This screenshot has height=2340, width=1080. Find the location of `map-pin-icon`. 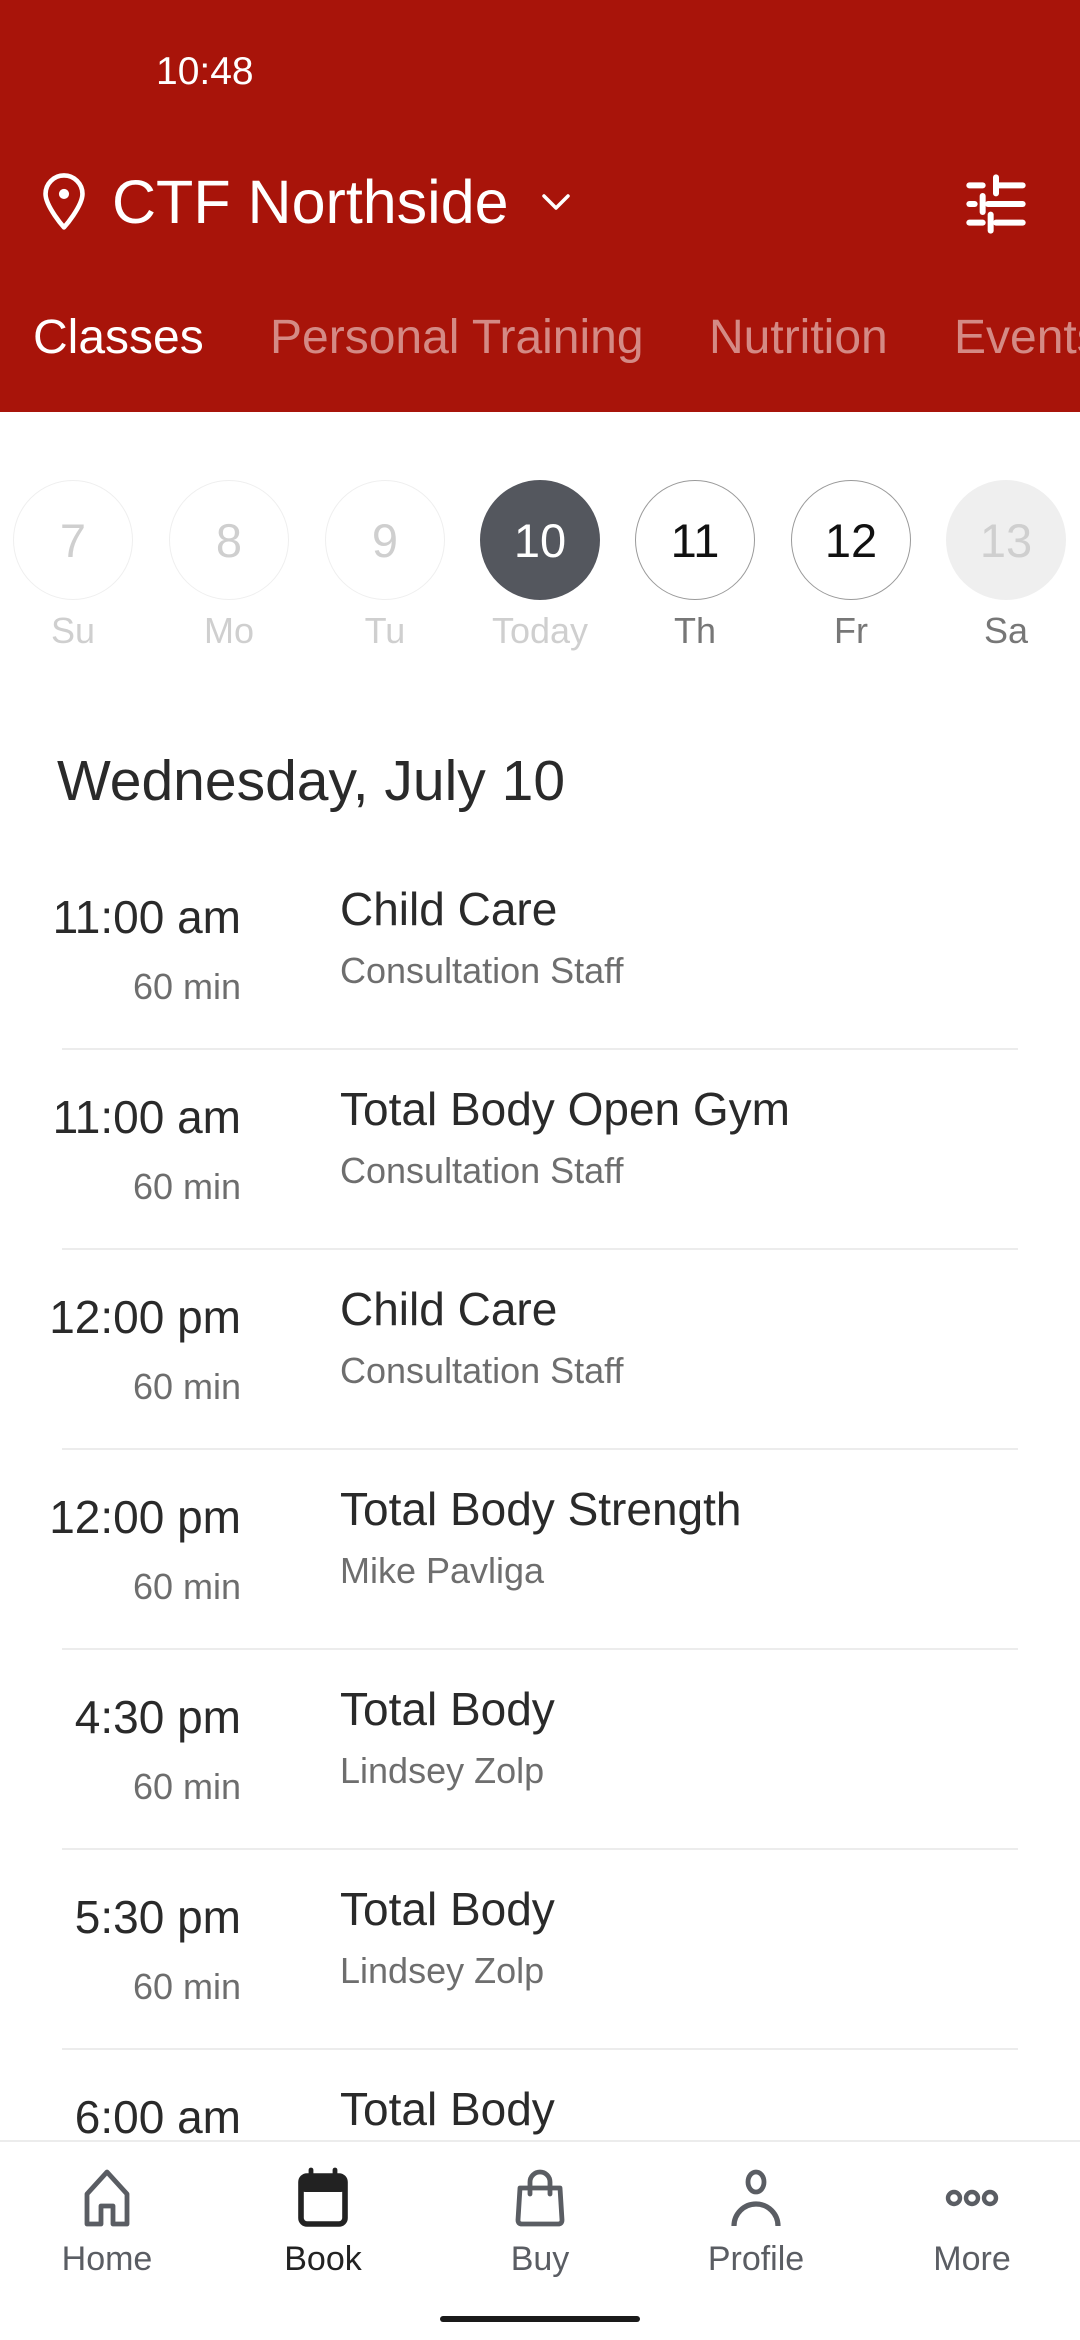

map-pin-icon is located at coordinates (64, 201).